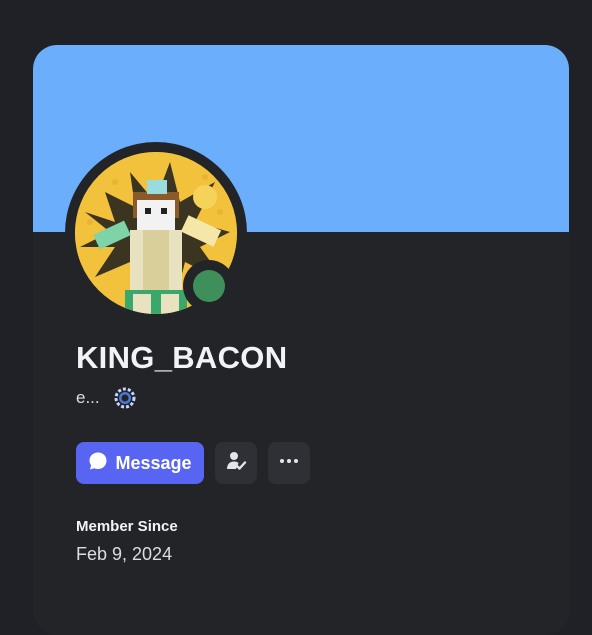 The image size is (592, 635). Describe the element at coordinates (124, 554) in the screenshot. I see `member-since-date: Feb 9, 2024` at that location.